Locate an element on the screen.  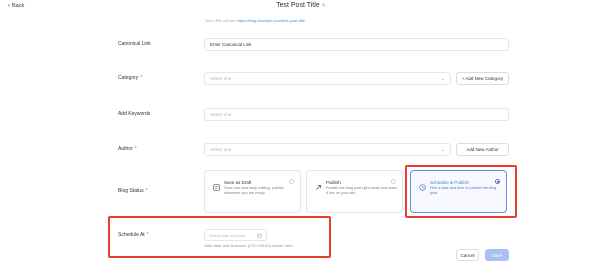
keywords-label-text: Add Keywords is located at coordinates (134, 114).